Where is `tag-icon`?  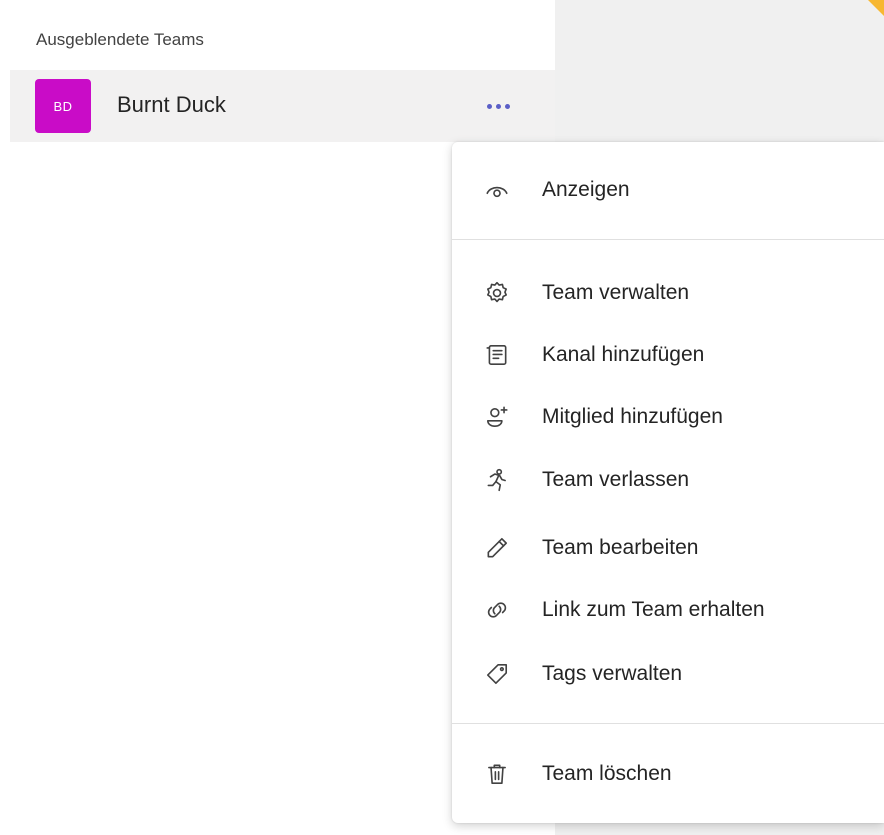 tag-icon is located at coordinates (497, 674).